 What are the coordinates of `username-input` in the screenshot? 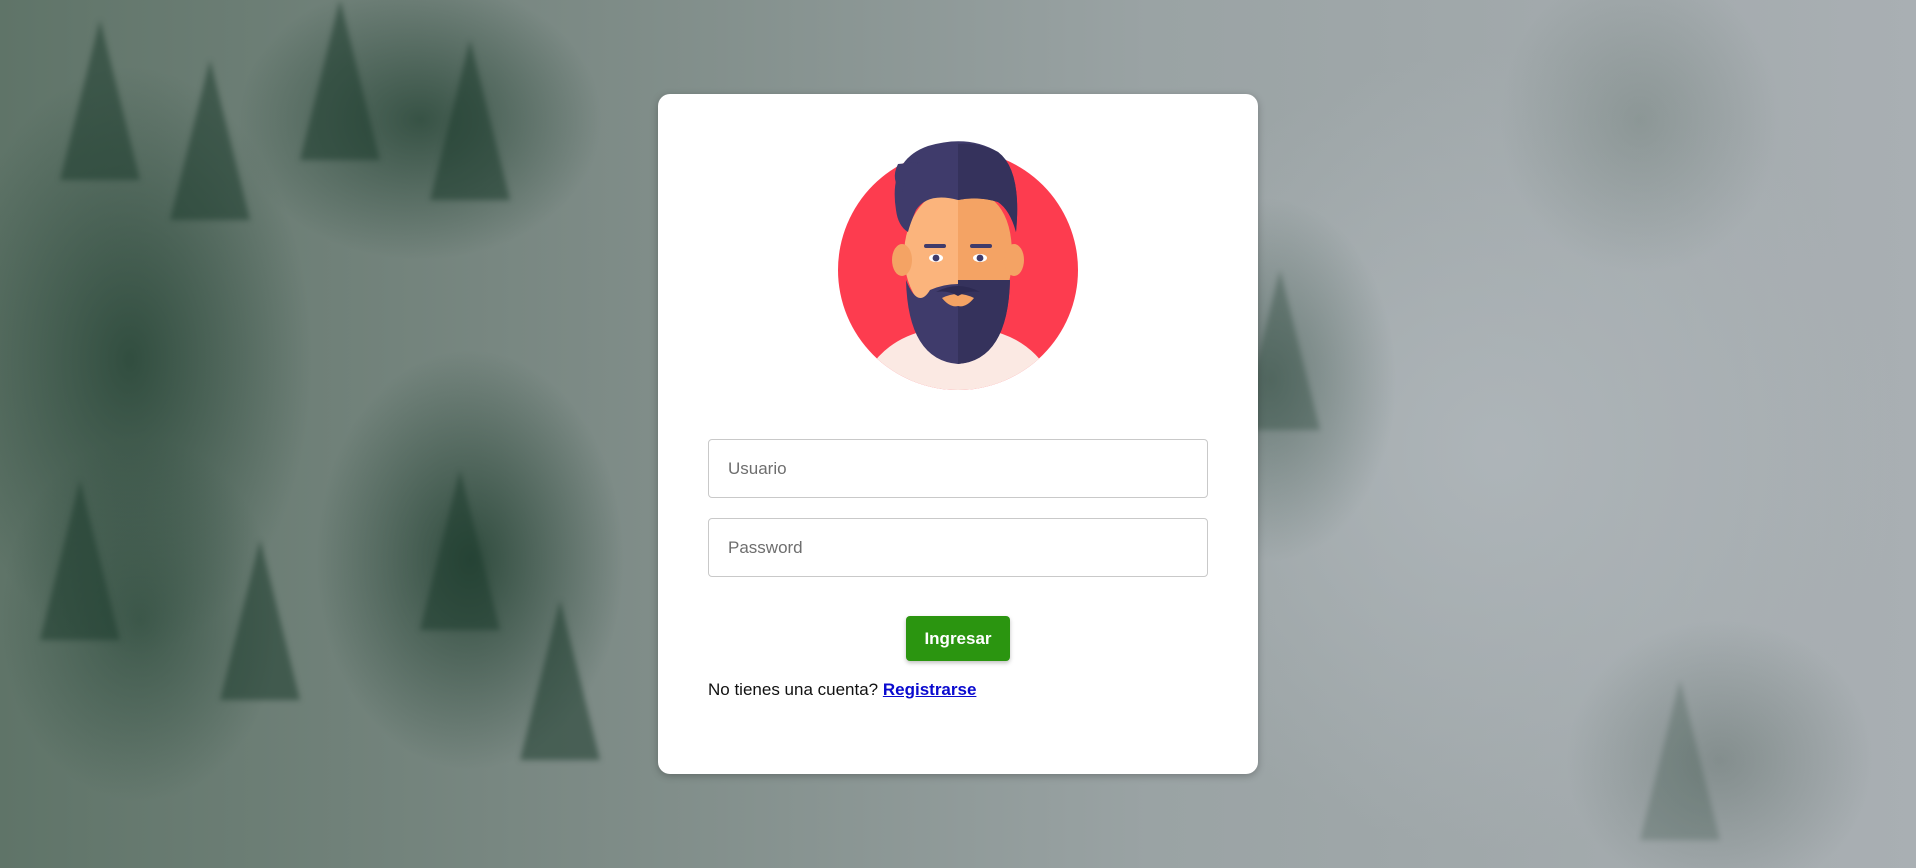 It's located at (958, 468).